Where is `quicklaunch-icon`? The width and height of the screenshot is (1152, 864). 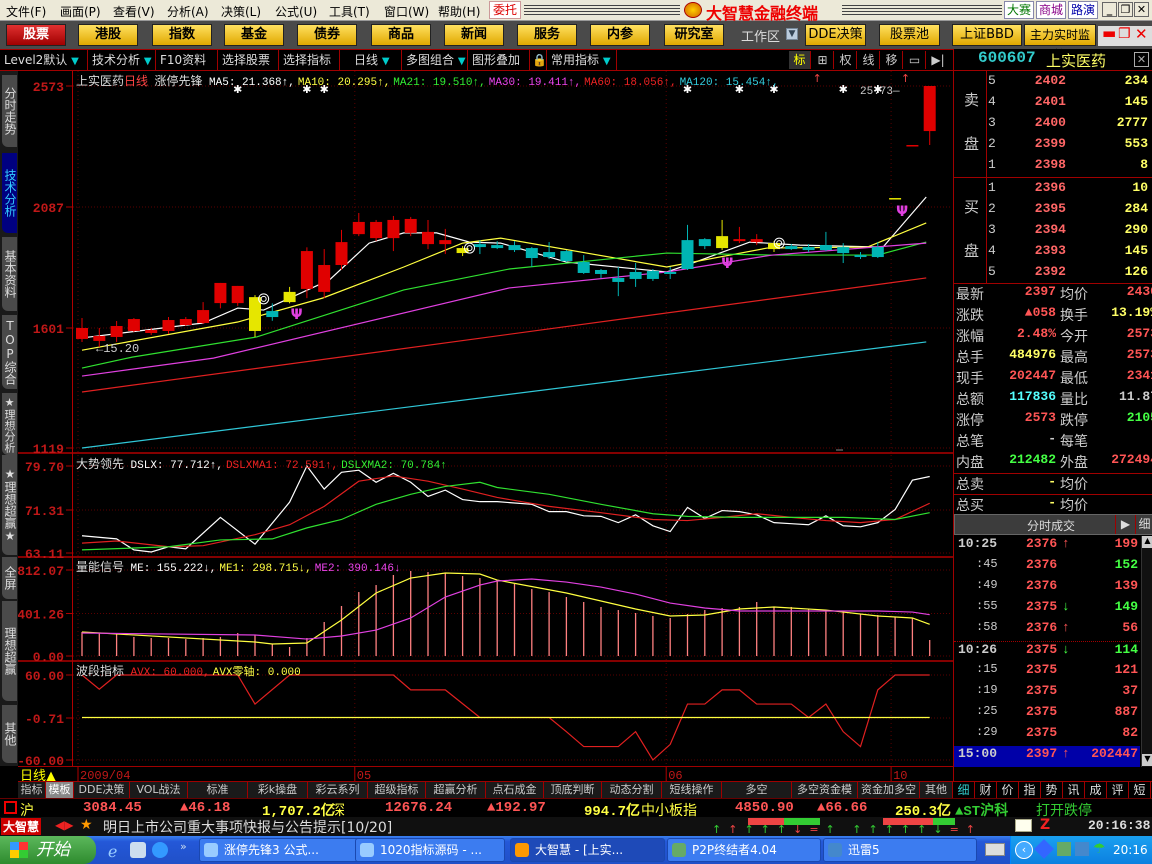
quicklaunch-icon is located at coordinates (138, 850).